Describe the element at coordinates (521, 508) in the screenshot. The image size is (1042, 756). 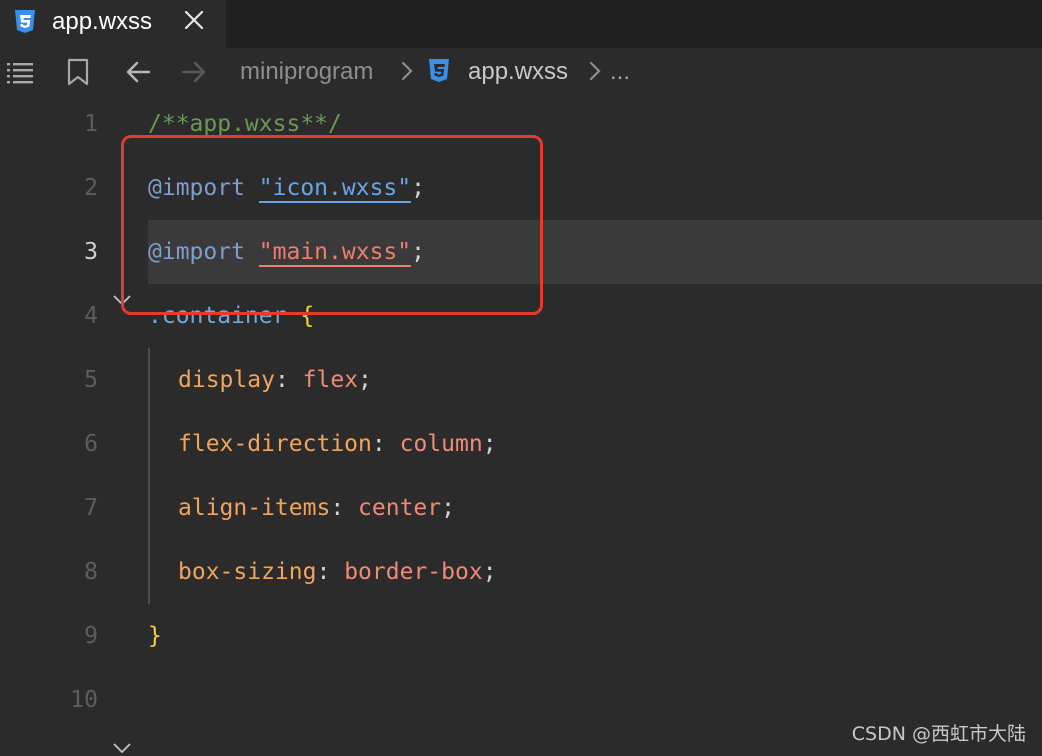
I see `code-line: 7 align-items: center;` at that location.